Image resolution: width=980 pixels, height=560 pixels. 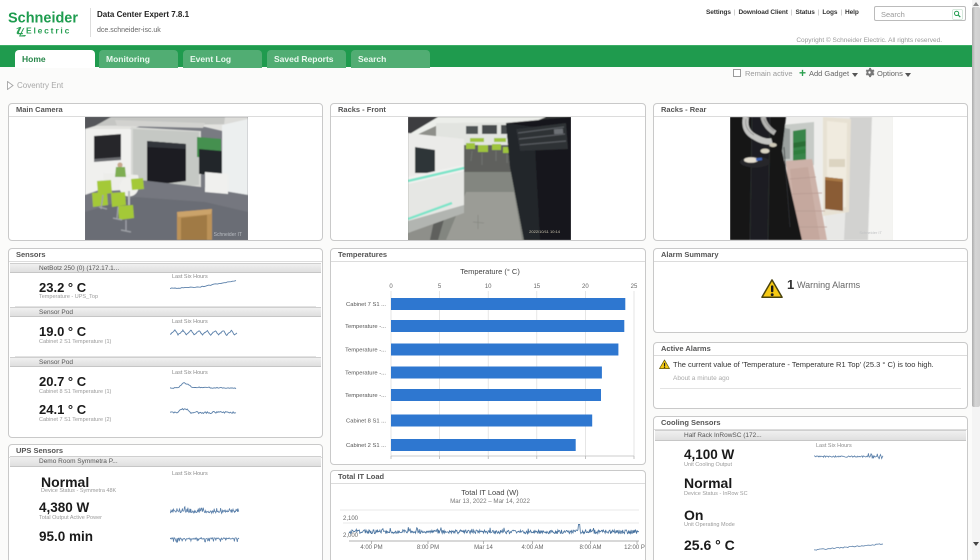 What do you see at coordinates (490, 501) in the screenshot?
I see `svg-text: Mar 13, 2022 – Mar 14, 2022` at bounding box center [490, 501].